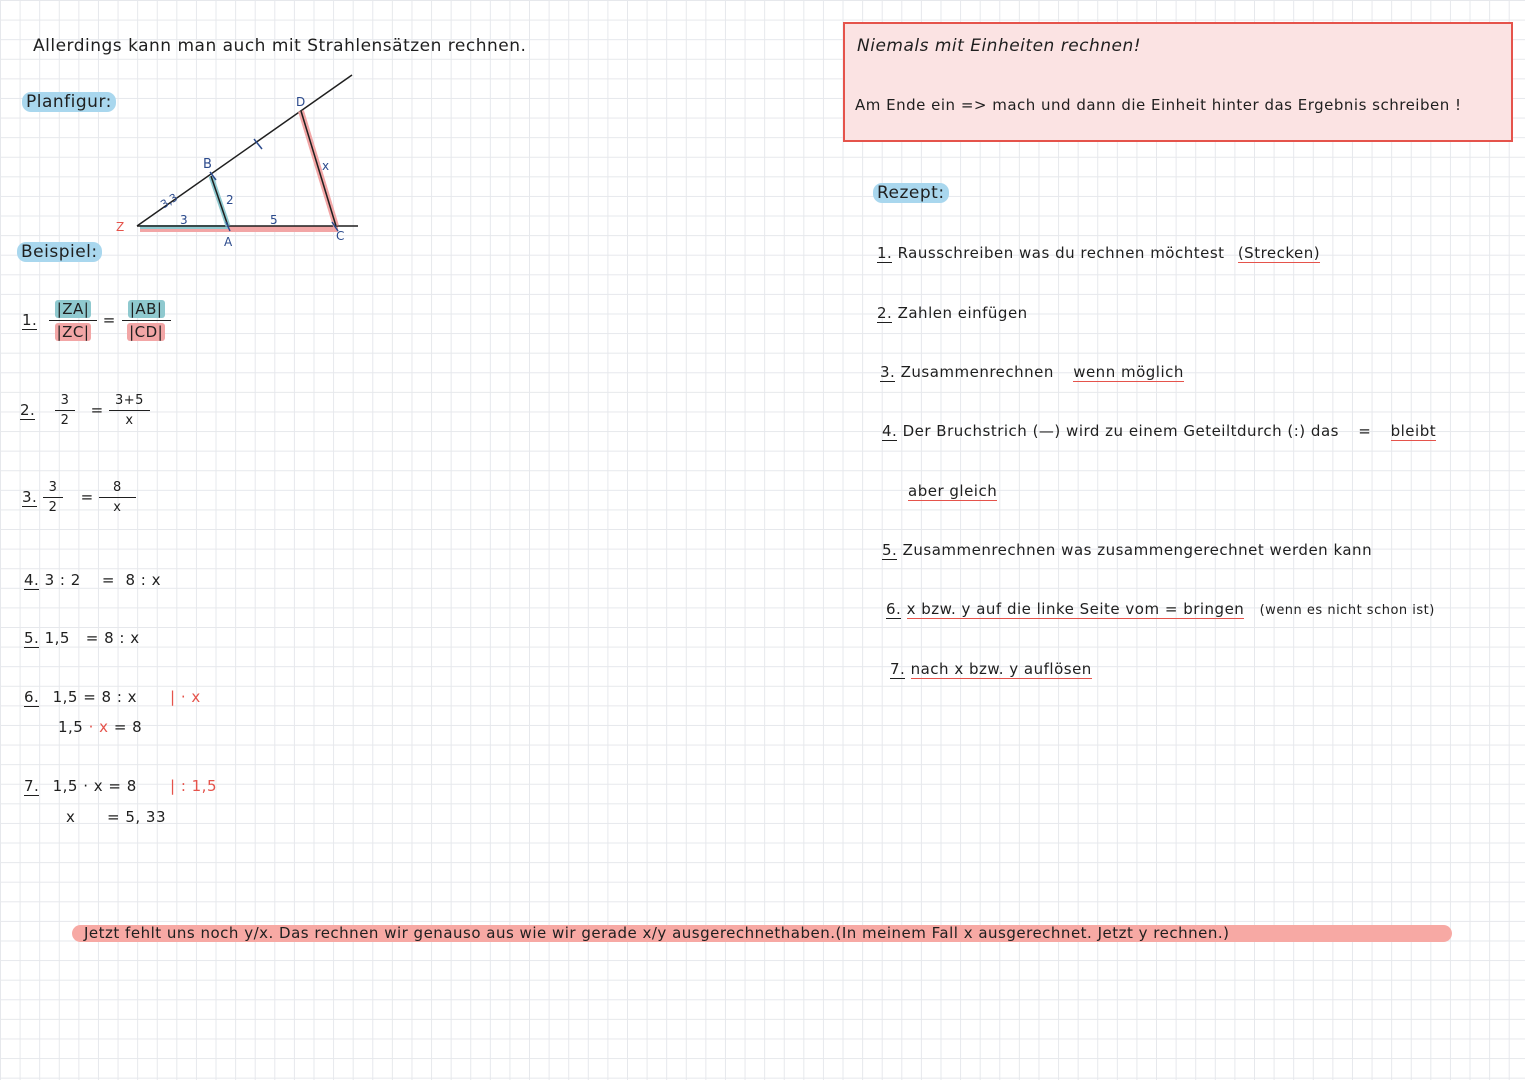  I want to click on recipe-6-number: 6., so click(894, 609).